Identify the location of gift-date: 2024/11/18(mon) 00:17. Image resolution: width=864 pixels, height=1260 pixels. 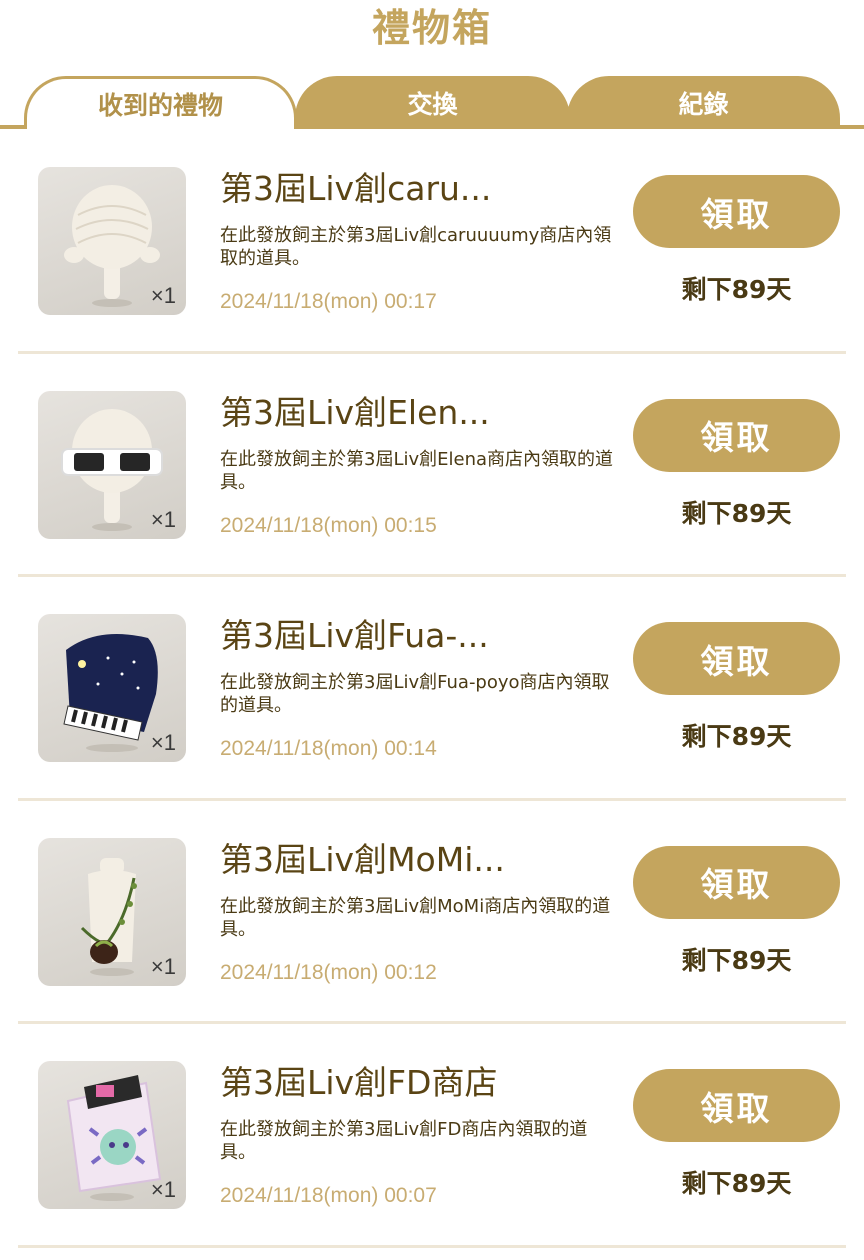
(328, 301).